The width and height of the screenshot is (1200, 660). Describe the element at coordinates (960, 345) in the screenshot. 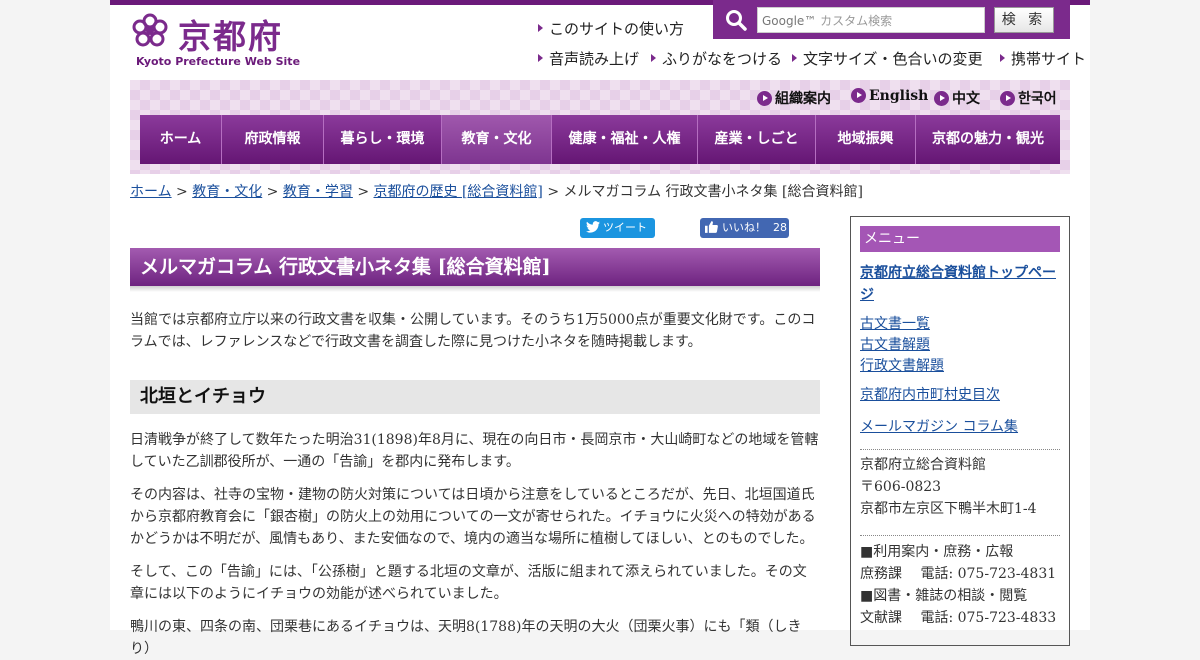

I see `sidebar-link-old-docs-notes: 古文書解題` at that location.